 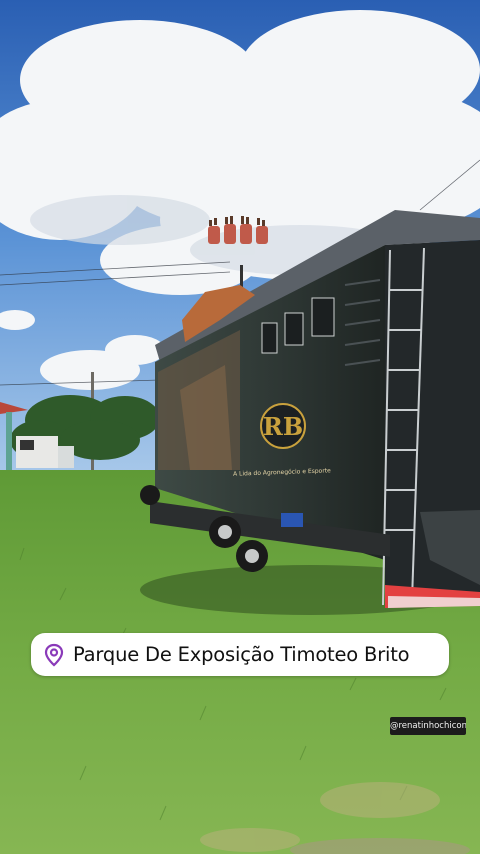 What do you see at coordinates (241, 276) in the screenshot?
I see `antenna` at bounding box center [241, 276].